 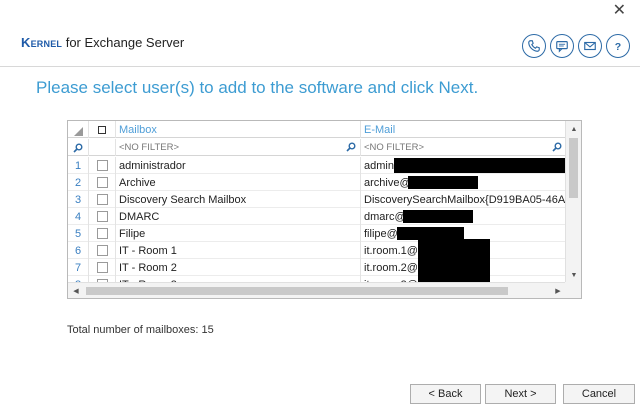 What do you see at coordinates (520, 394) in the screenshot?
I see `next-button: Next >` at bounding box center [520, 394].